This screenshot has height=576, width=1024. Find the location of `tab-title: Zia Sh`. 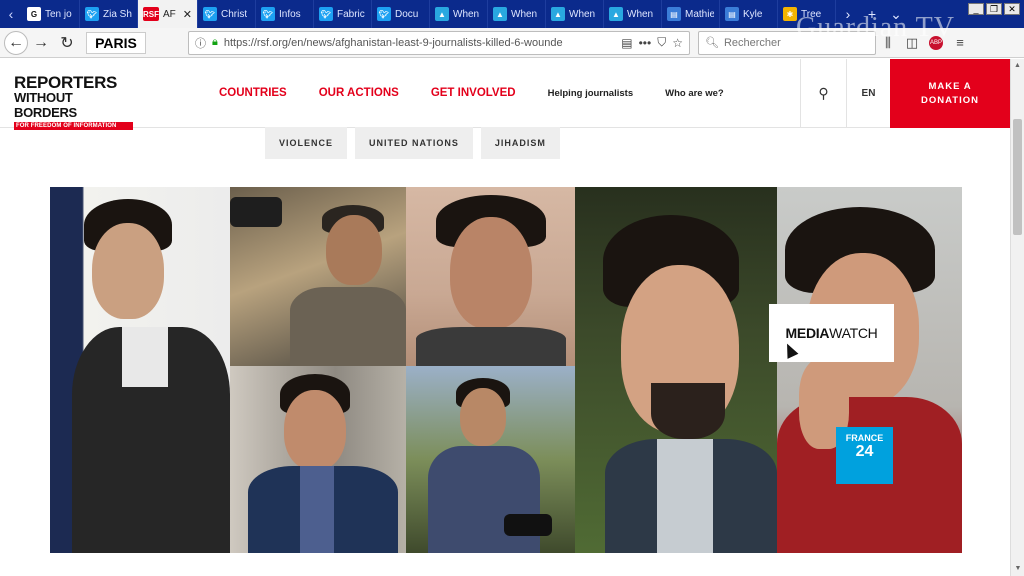

tab-title: Zia Sh is located at coordinates (117, 14).